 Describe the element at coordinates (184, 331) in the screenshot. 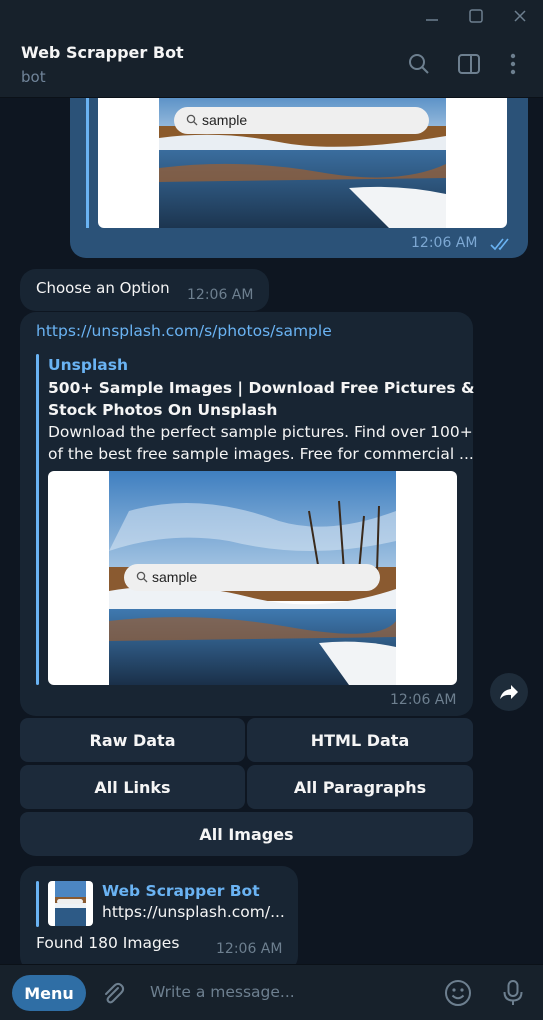

I see `message-link: https://unsplash.com/s/photos/sample` at that location.